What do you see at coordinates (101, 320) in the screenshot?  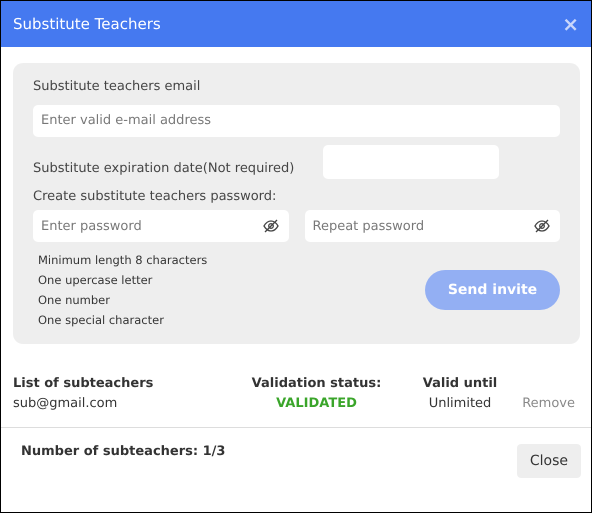 I see `requirement-text: One special character` at bounding box center [101, 320].